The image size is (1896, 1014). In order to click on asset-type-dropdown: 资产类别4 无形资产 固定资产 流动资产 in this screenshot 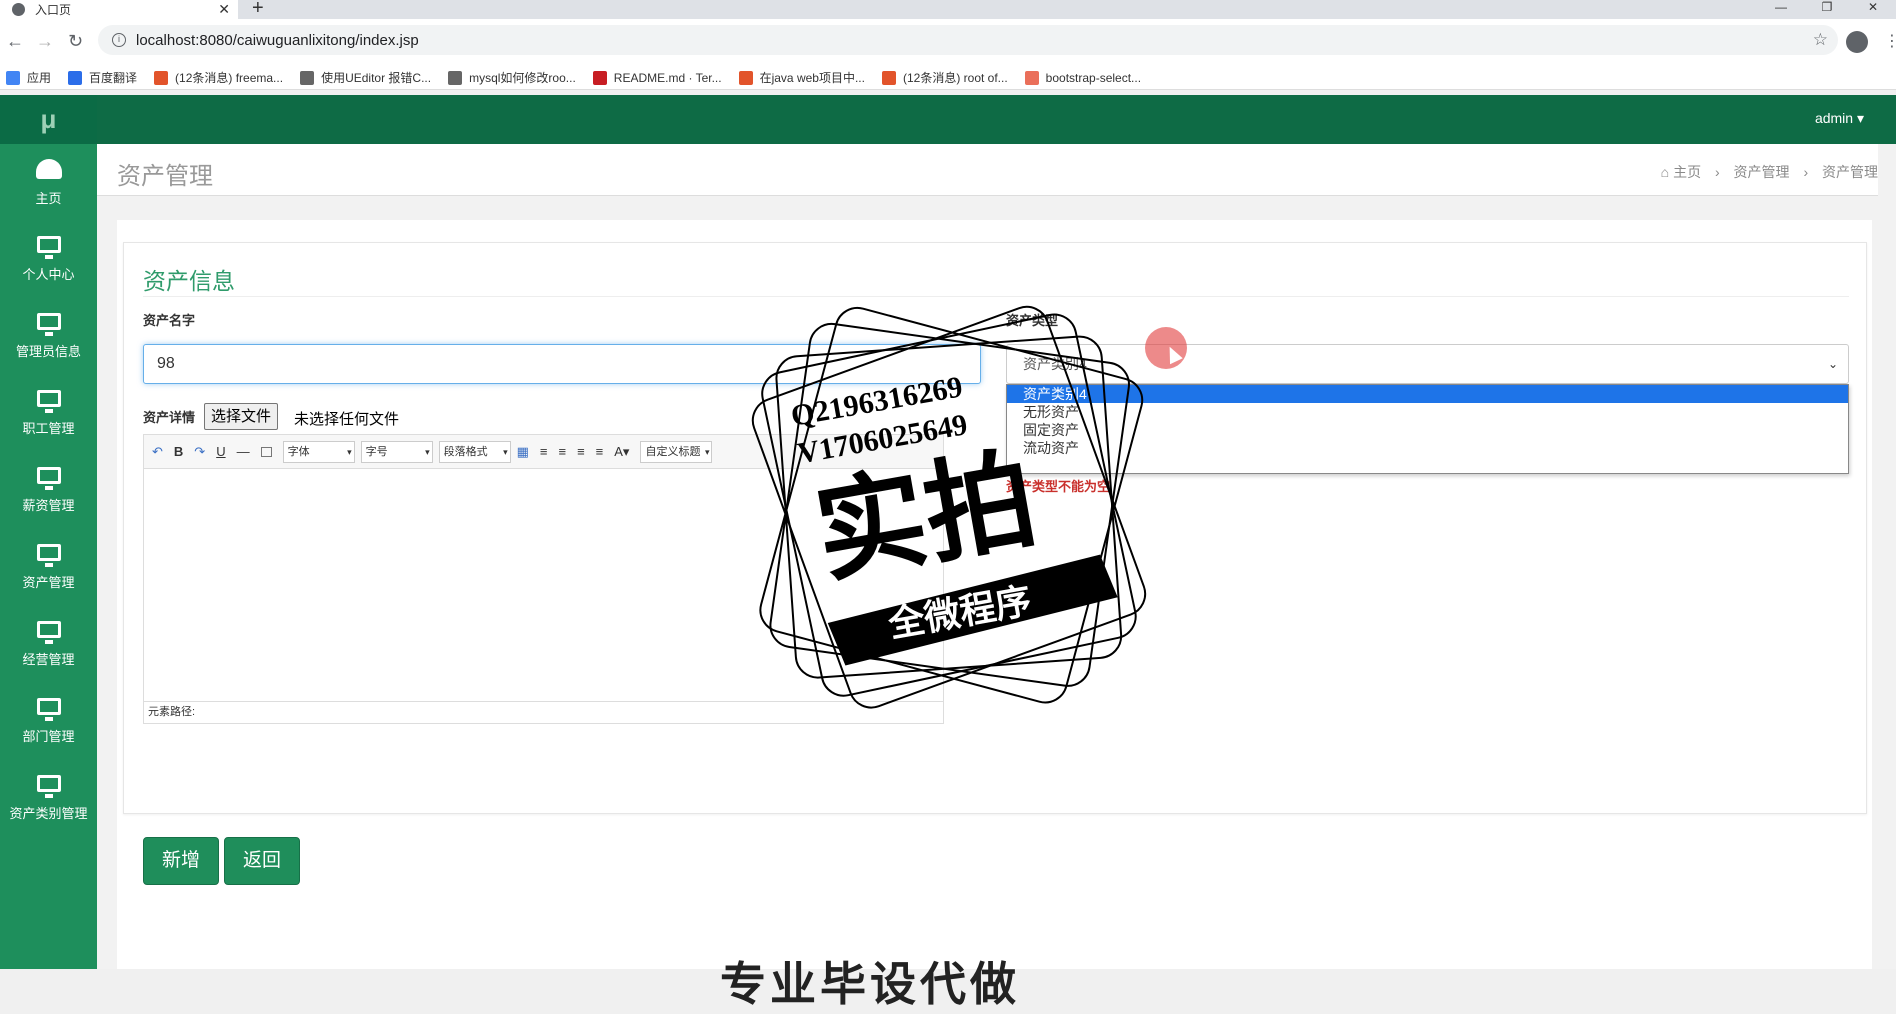, I will do `click(1427, 429)`.